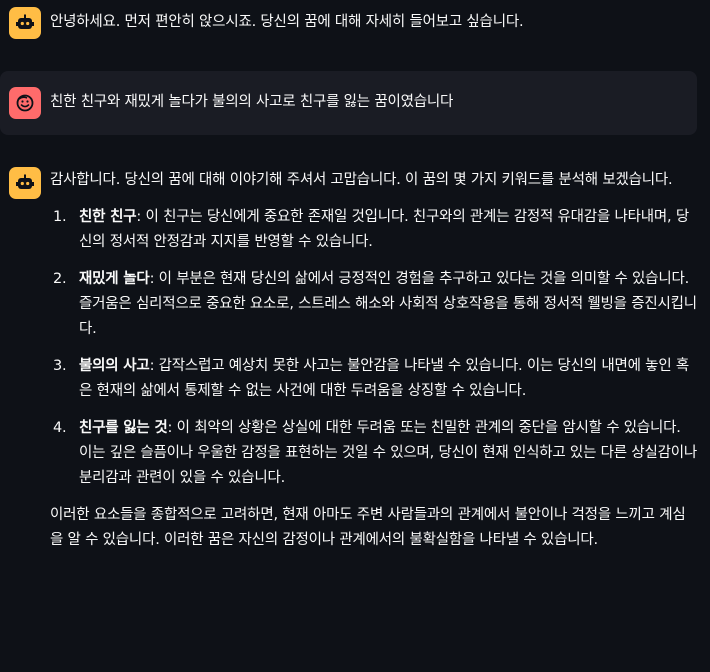  I want to click on list-number: 3., so click(60, 366).